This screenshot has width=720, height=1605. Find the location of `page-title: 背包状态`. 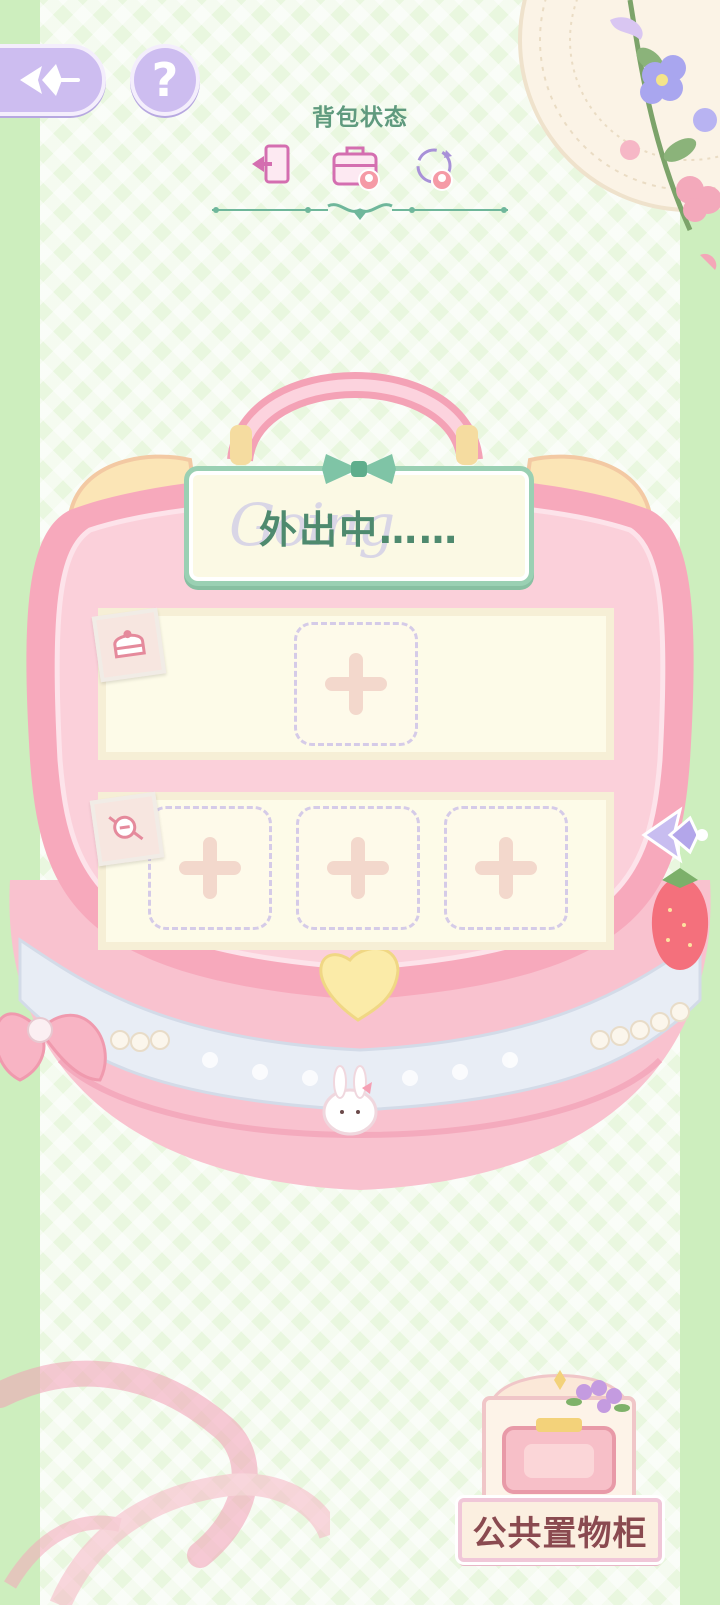

page-title: 背包状态 is located at coordinates (360, 118).